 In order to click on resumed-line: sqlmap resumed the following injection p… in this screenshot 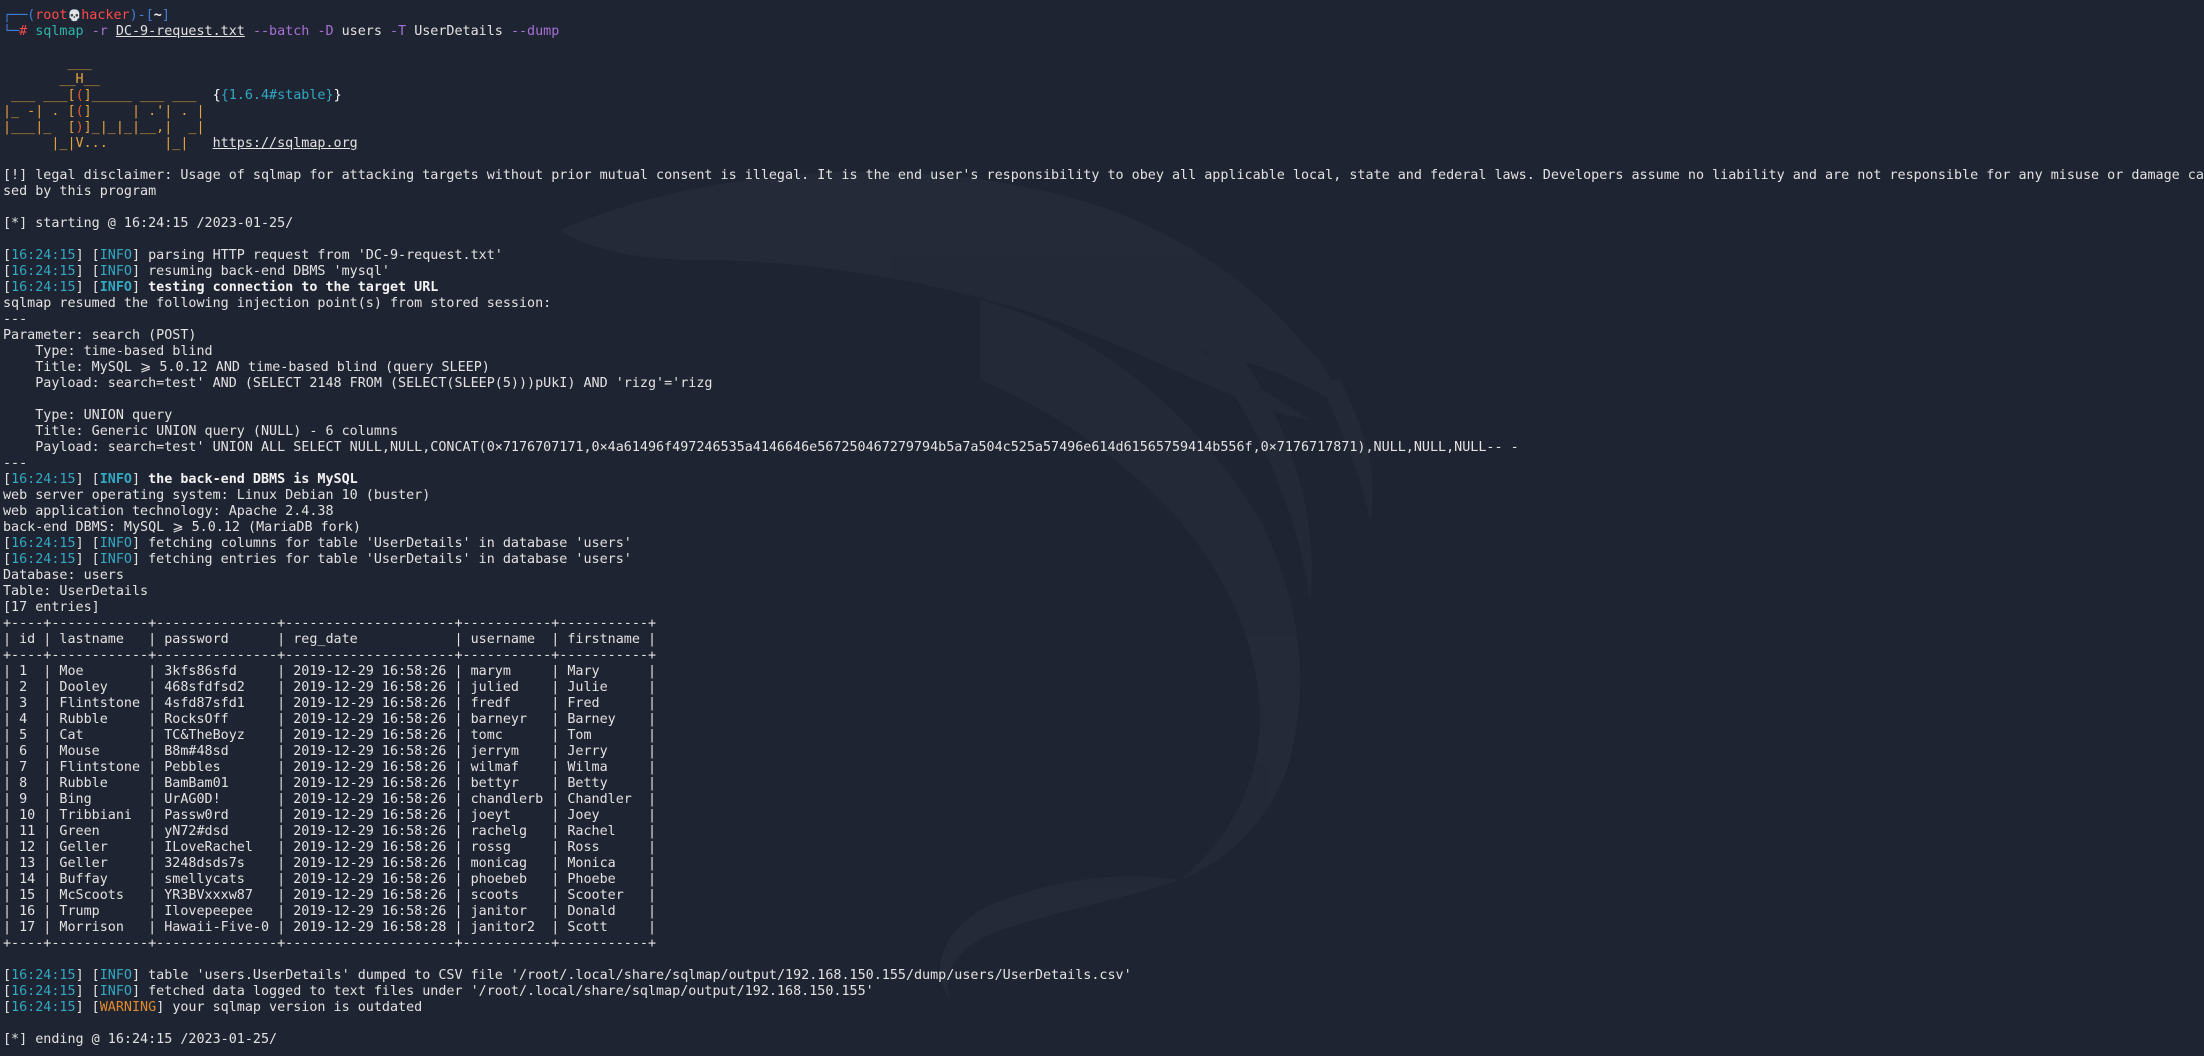, I will do `click(277, 303)`.